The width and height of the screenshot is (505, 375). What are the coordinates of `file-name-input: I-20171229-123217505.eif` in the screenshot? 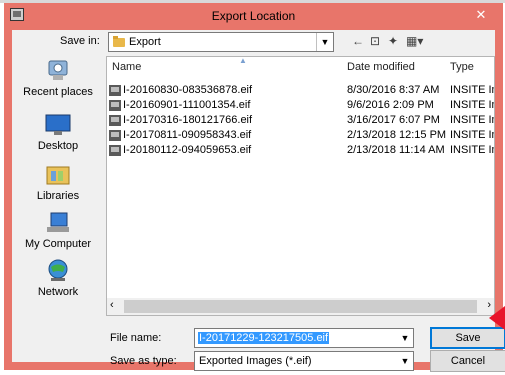 It's located at (264, 338).